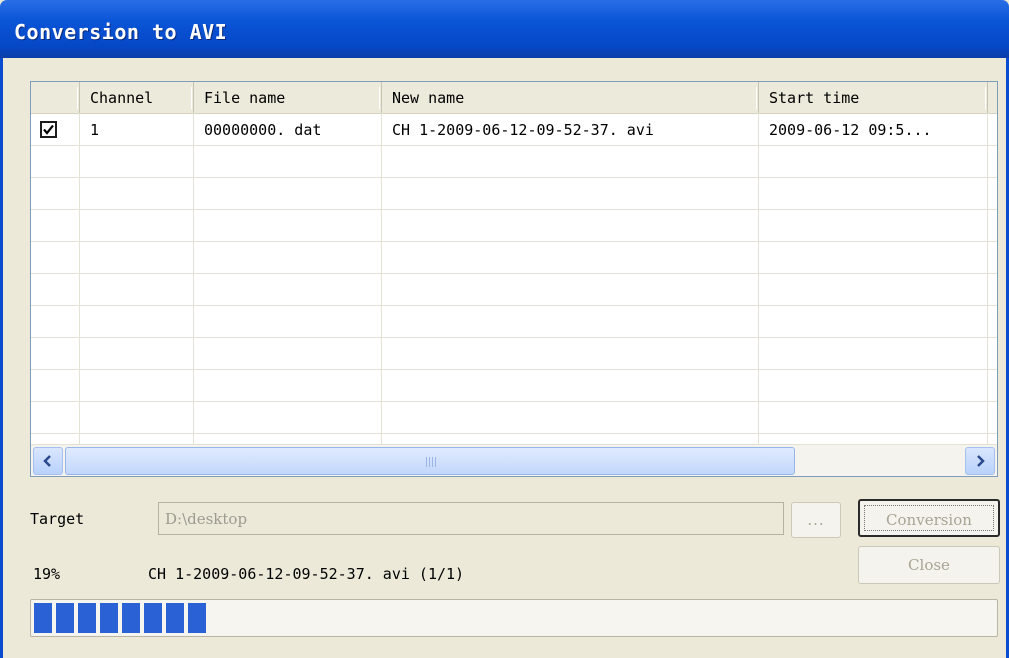 The width and height of the screenshot is (1009, 658). Describe the element at coordinates (504, 29) in the screenshot. I see `title-bar: Conversion to AVI` at that location.